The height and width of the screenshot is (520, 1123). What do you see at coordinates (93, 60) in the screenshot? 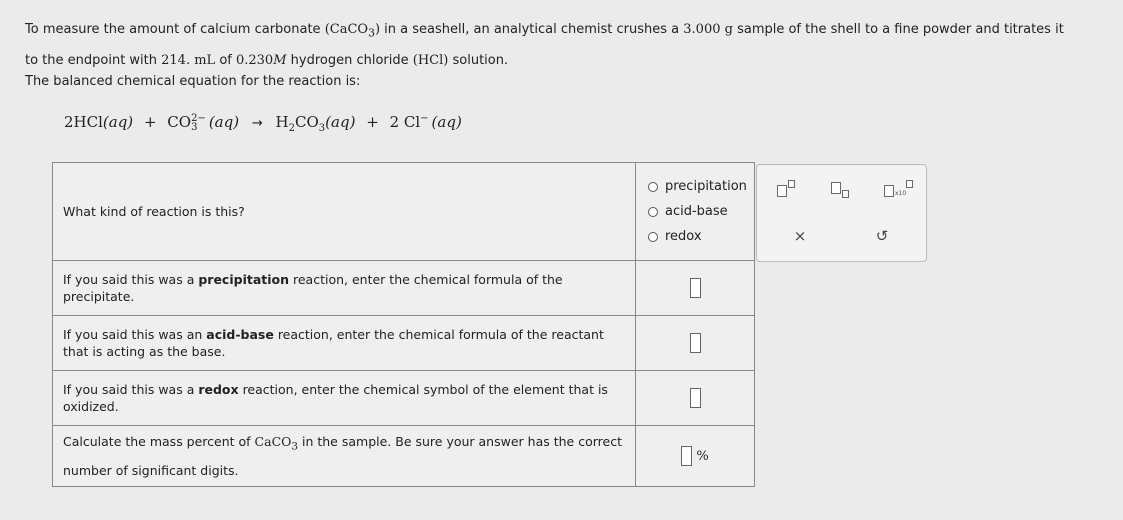
I see `problem-text: to the endpoint with` at bounding box center [93, 60].